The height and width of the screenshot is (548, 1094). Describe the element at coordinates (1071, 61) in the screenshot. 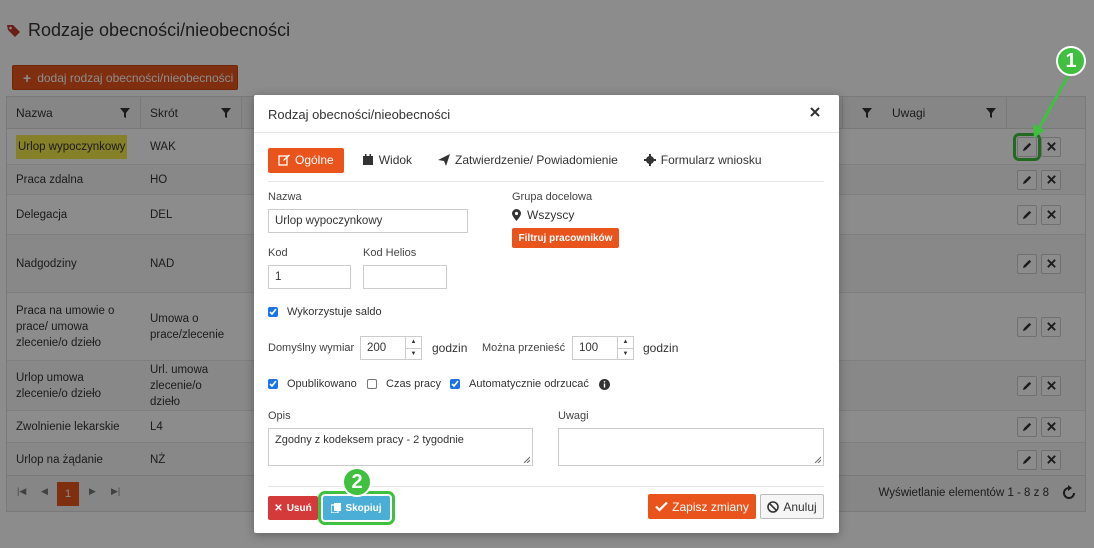

I see `annotation-marker-1: 1` at that location.